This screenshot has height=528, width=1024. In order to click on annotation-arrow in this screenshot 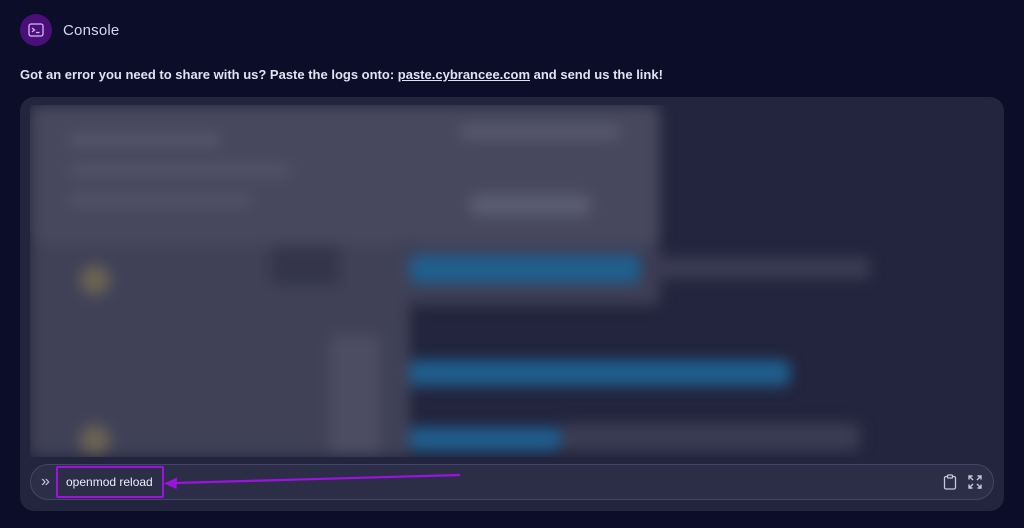, I will do `click(312, 481)`.